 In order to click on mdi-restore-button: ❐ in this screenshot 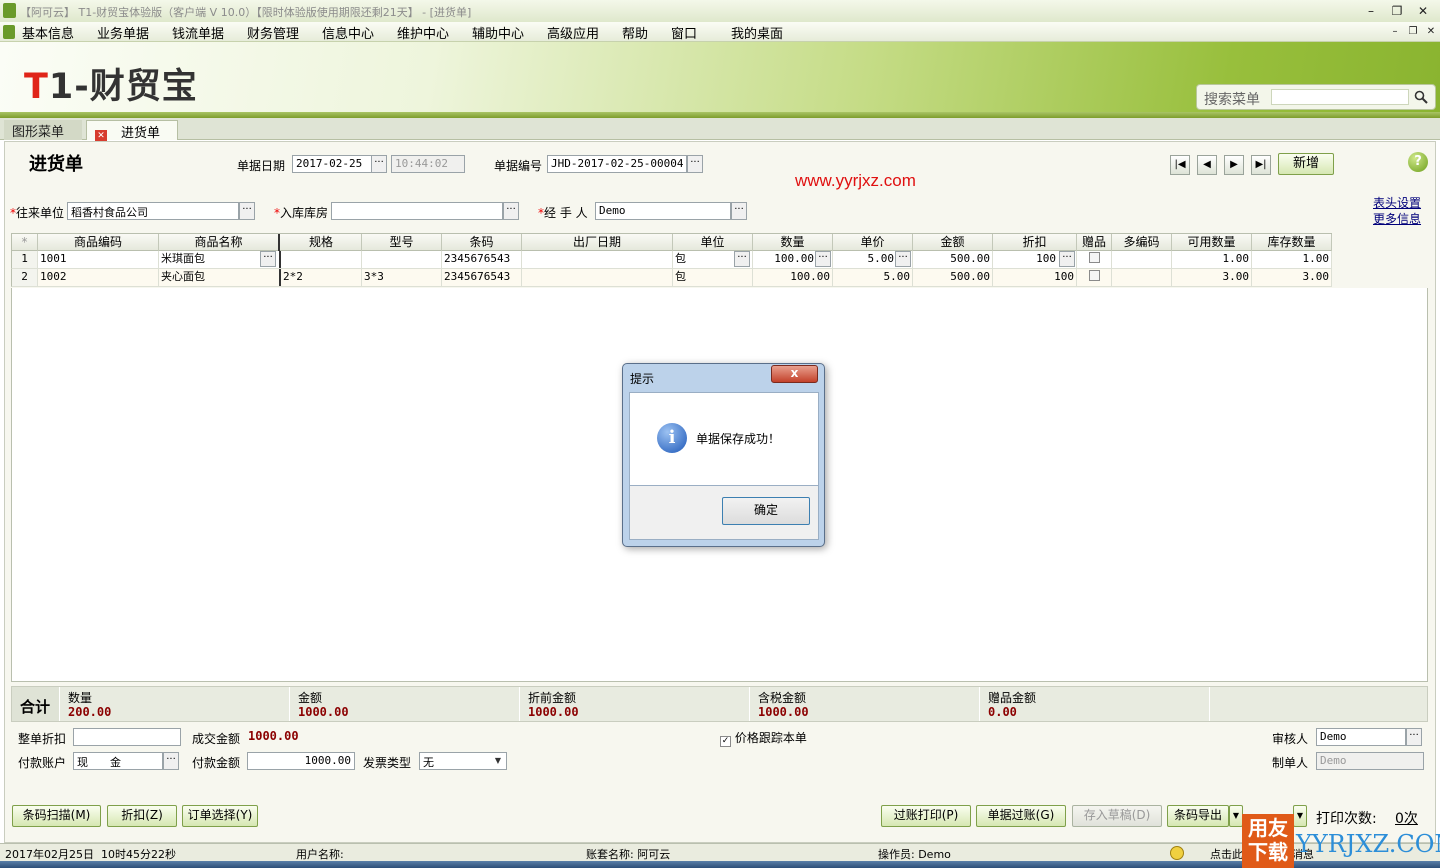, I will do `click(1413, 32)`.